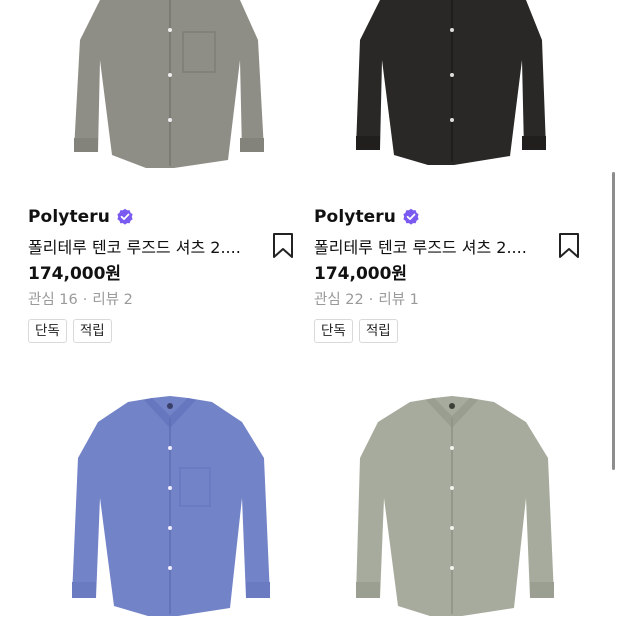  I want to click on likes-count: 관심 22, so click(339, 300).